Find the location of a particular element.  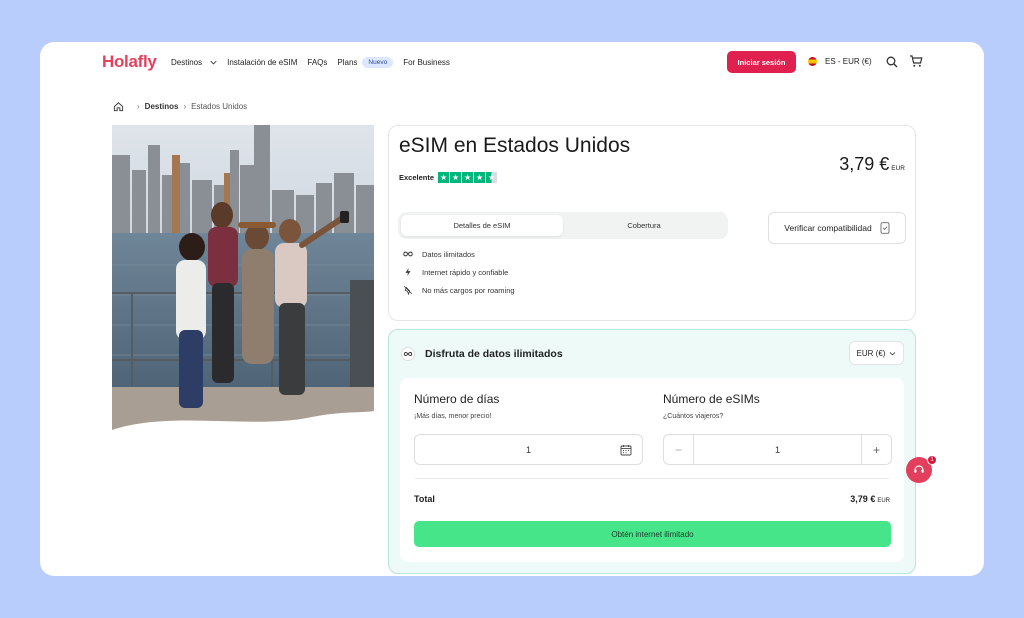

unlimited-data-label: Disfruta de datos ilimitados is located at coordinates (494, 354).